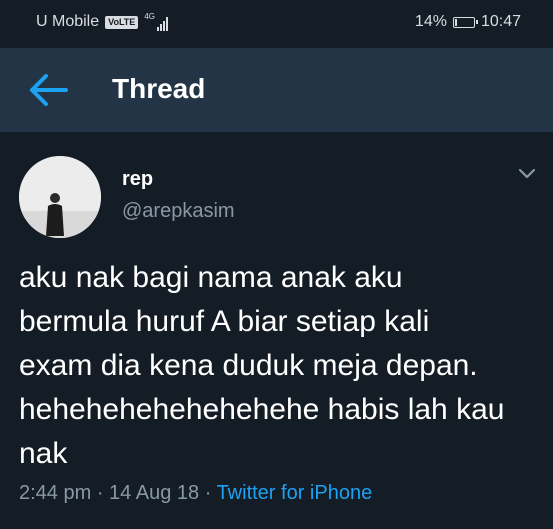 The height and width of the screenshot is (529, 553). I want to click on arrow-left-icon, so click(49, 90).